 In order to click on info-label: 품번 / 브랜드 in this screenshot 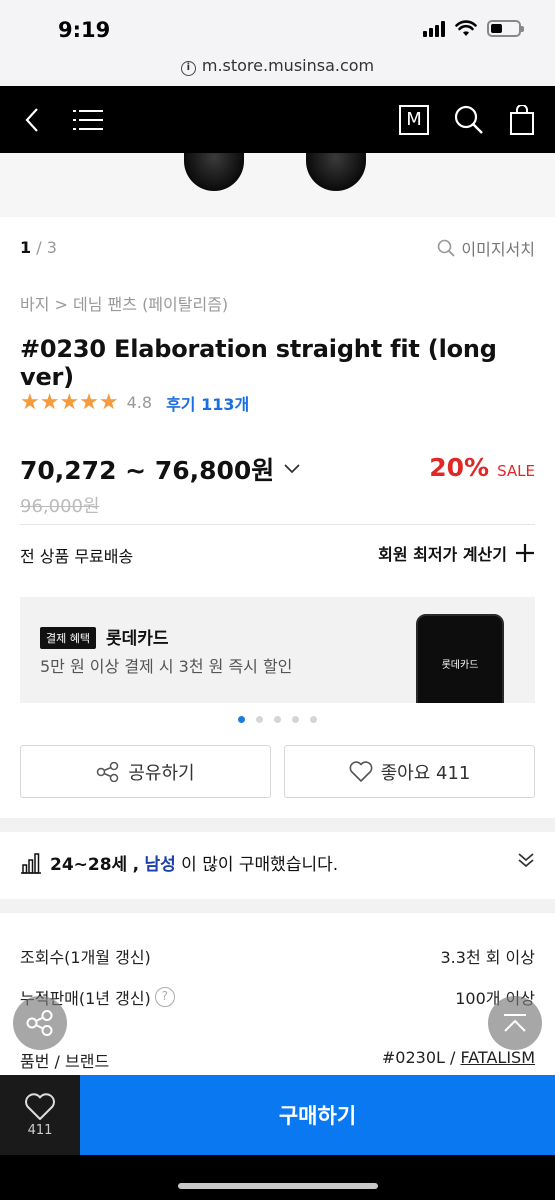, I will do `click(65, 1061)`.